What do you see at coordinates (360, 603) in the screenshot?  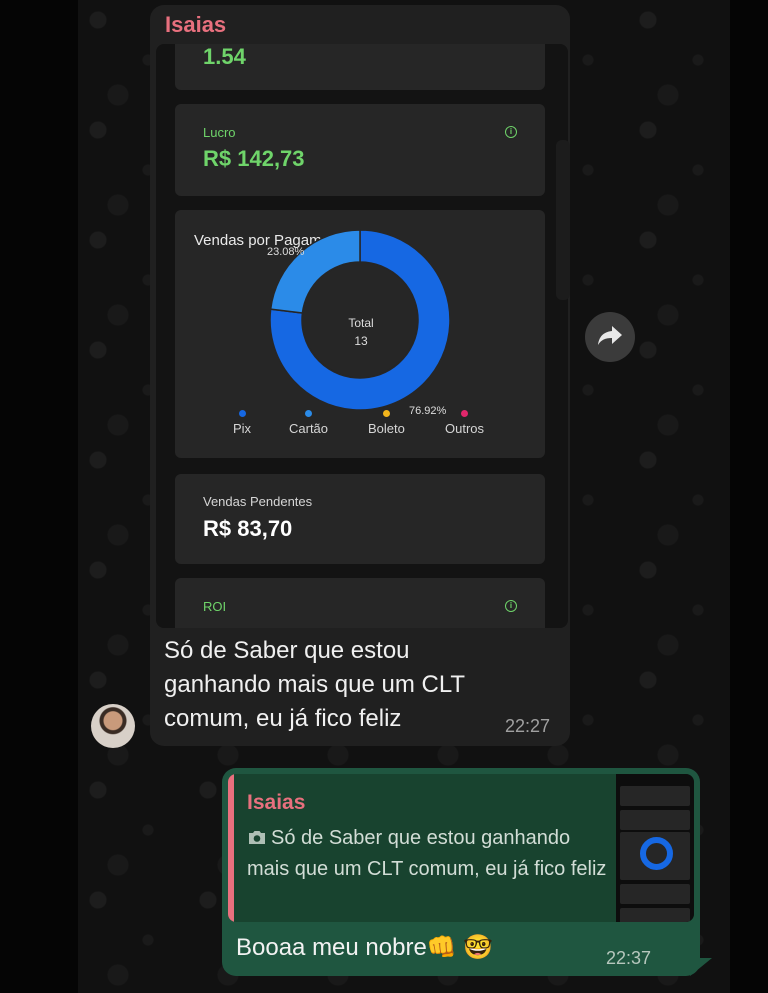 I see `roi-card: ROI i` at bounding box center [360, 603].